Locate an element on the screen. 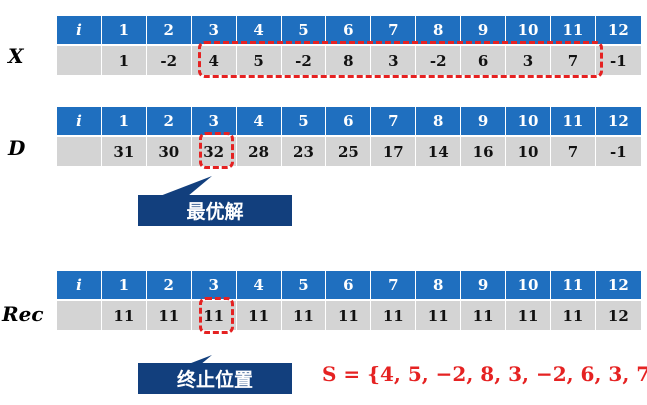 The width and height of the screenshot is (647, 405). end-position-callout: 终止位置 is located at coordinates (215, 378).